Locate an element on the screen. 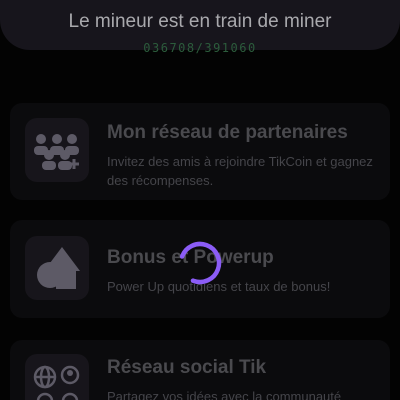 This screenshot has height=400, width=400. team-network-icon is located at coordinates (57, 150).